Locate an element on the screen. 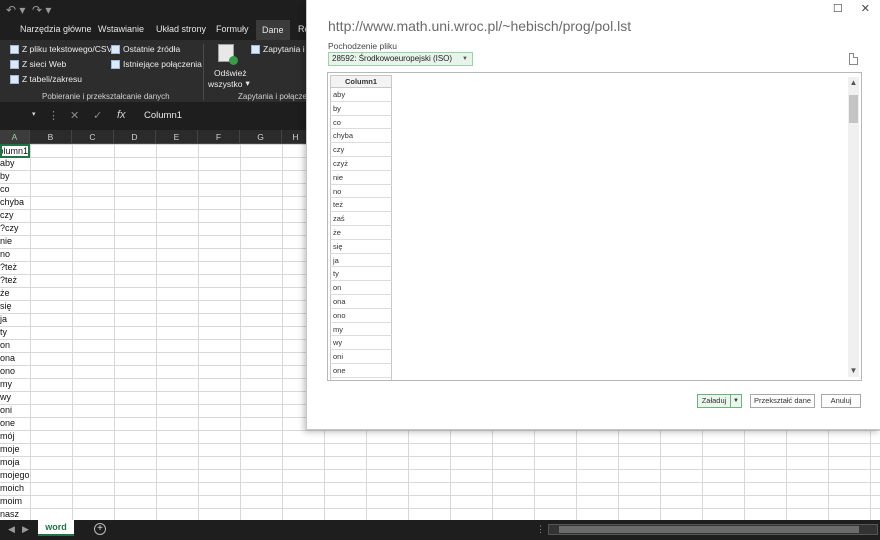 Image resolution: width=880 pixels, height=540 pixels. table-cell: się is located at coordinates (15, 306).